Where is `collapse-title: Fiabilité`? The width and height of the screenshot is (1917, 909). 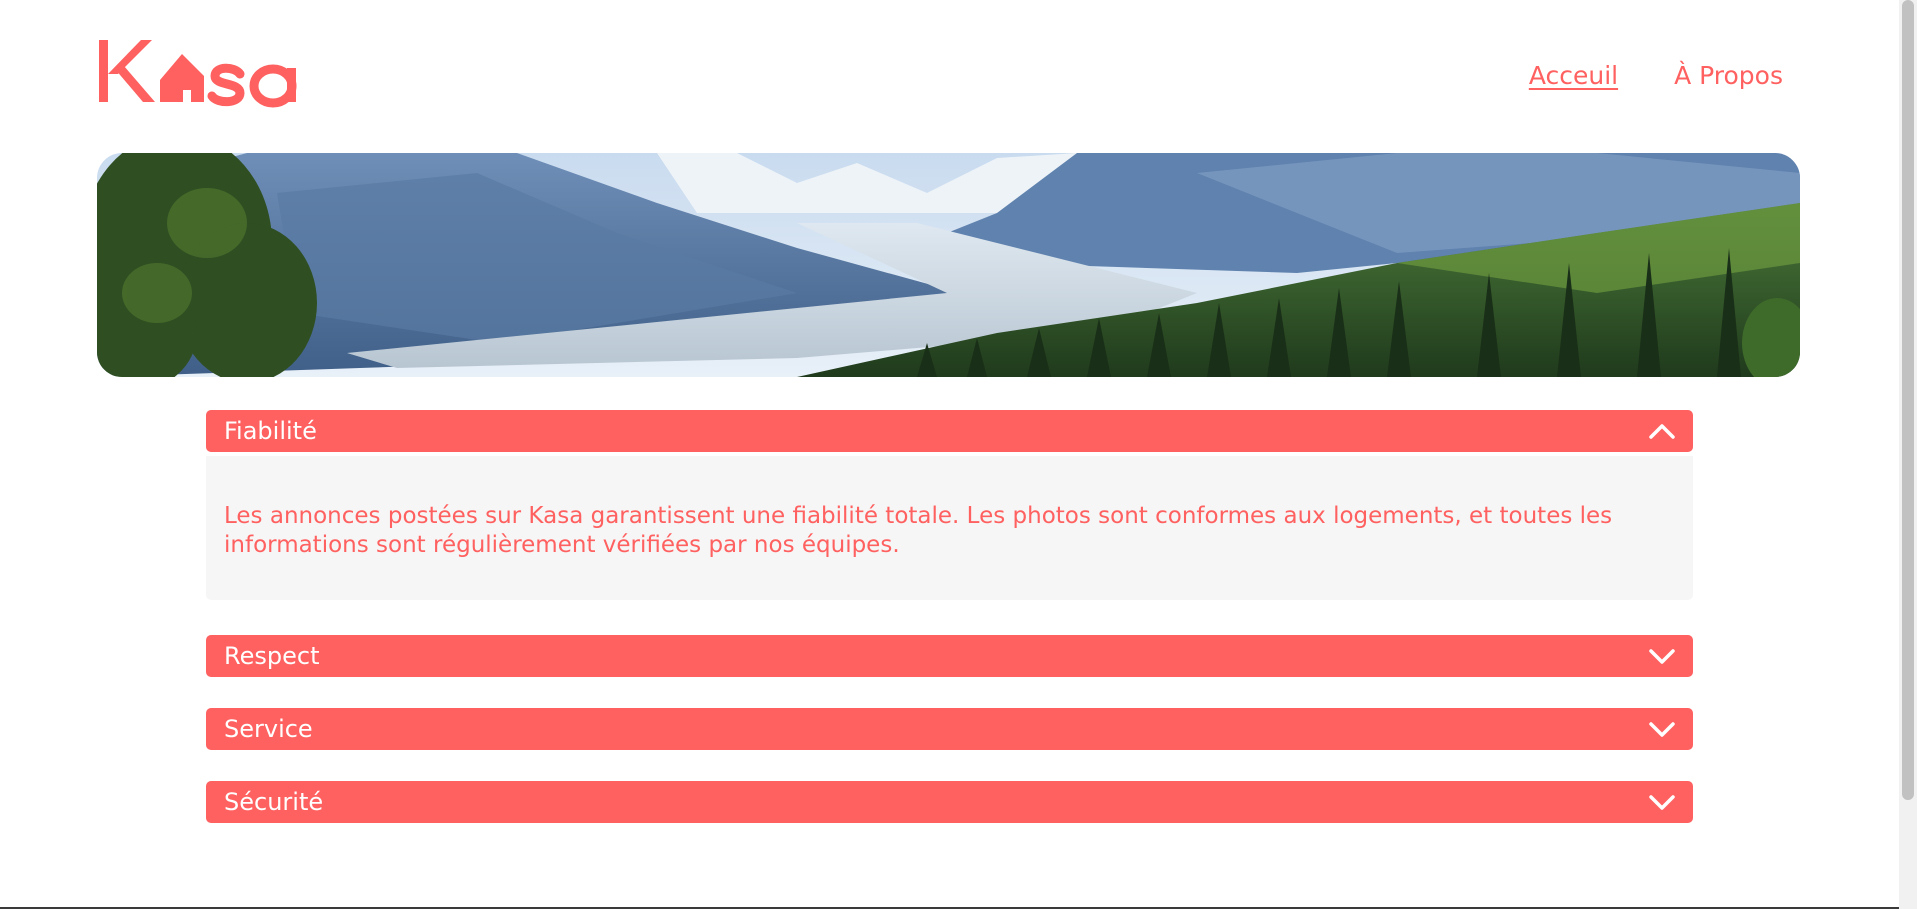
collapse-title: Fiabilité is located at coordinates (270, 431).